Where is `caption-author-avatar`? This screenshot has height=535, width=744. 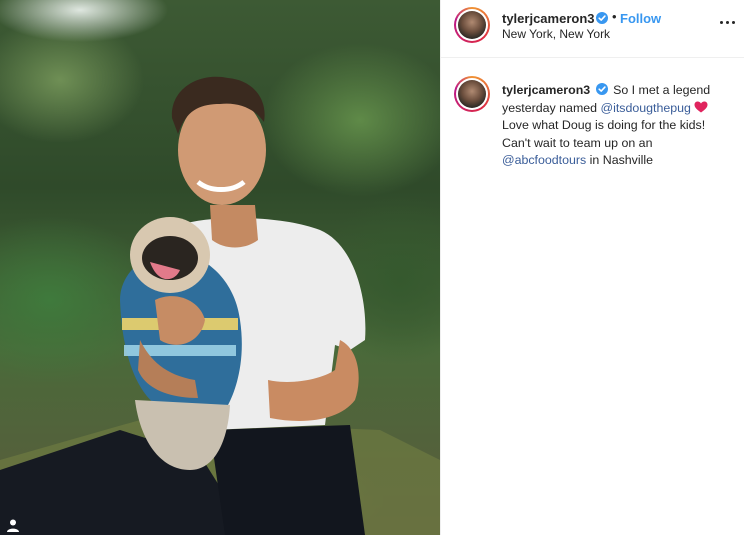 caption-author-avatar is located at coordinates (472, 94).